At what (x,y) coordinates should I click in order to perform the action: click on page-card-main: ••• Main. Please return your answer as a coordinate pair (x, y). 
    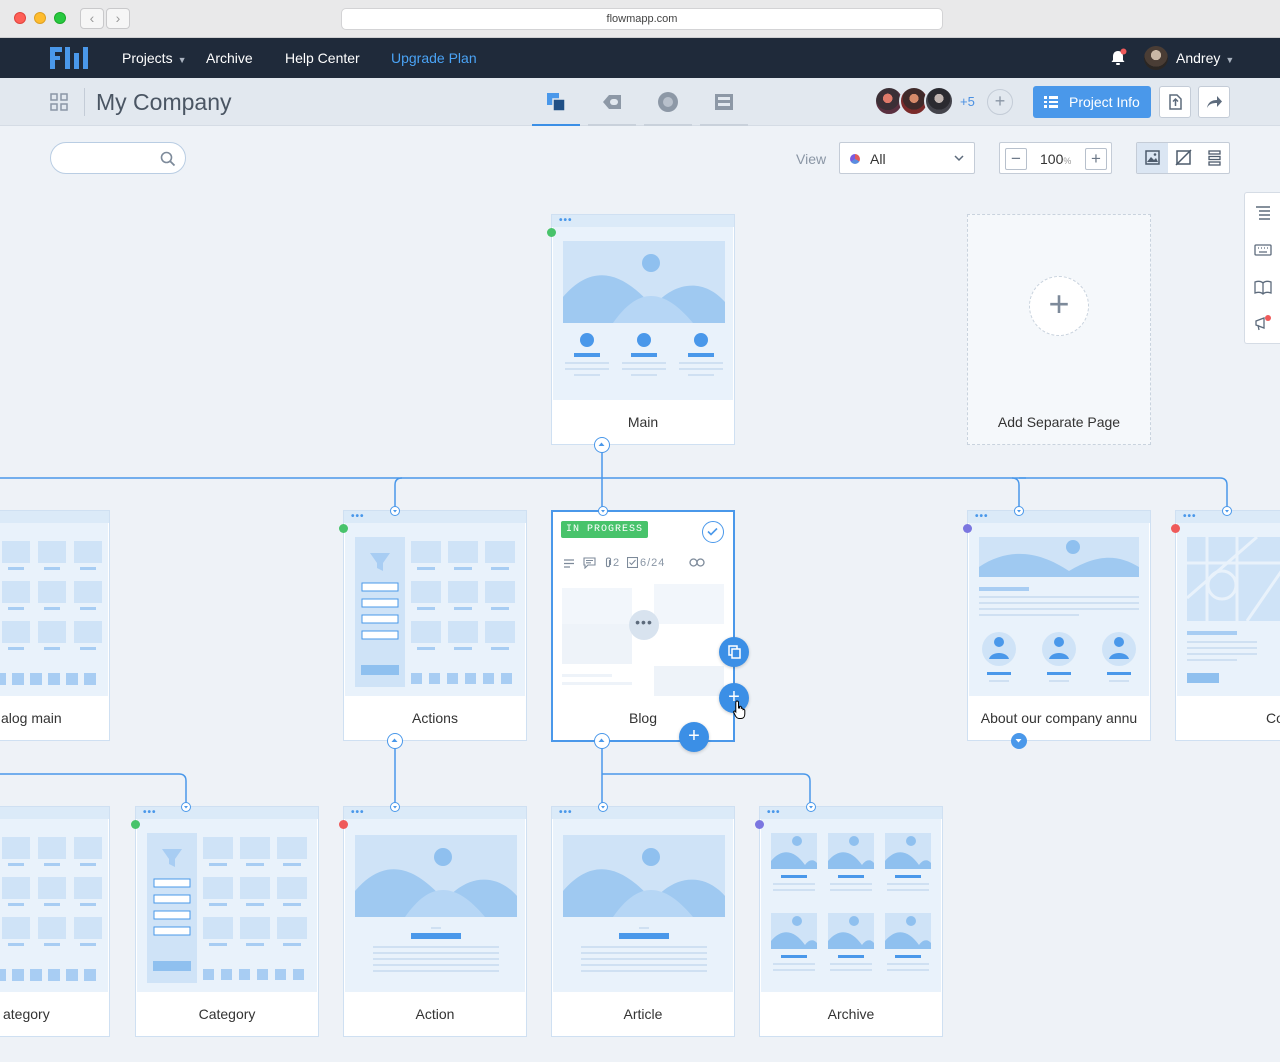
    Looking at the image, I should click on (643, 329).